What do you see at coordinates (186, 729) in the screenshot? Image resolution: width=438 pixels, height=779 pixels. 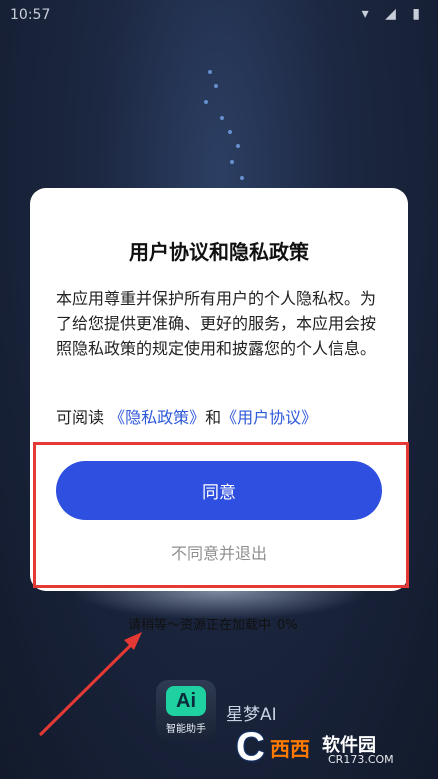 I see `logo-caption: 智能助手` at bounding box center [186, 729].